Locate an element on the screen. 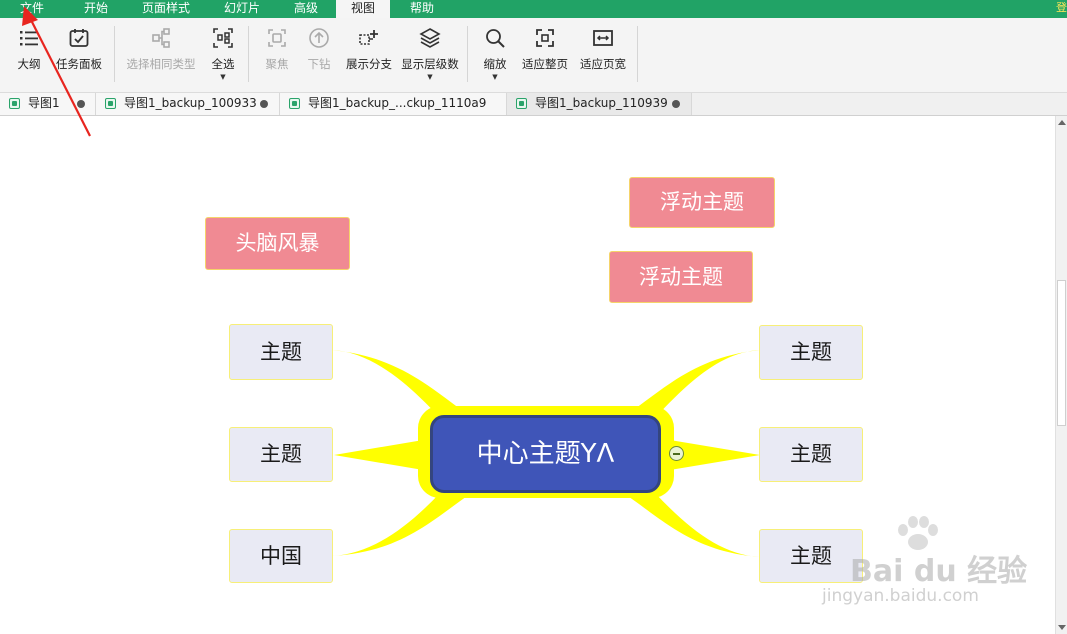 Image resolution: width=1067 pixels, height=634 pixels. fit-page-button: 适应整页 is located at coordinates (545, 55).